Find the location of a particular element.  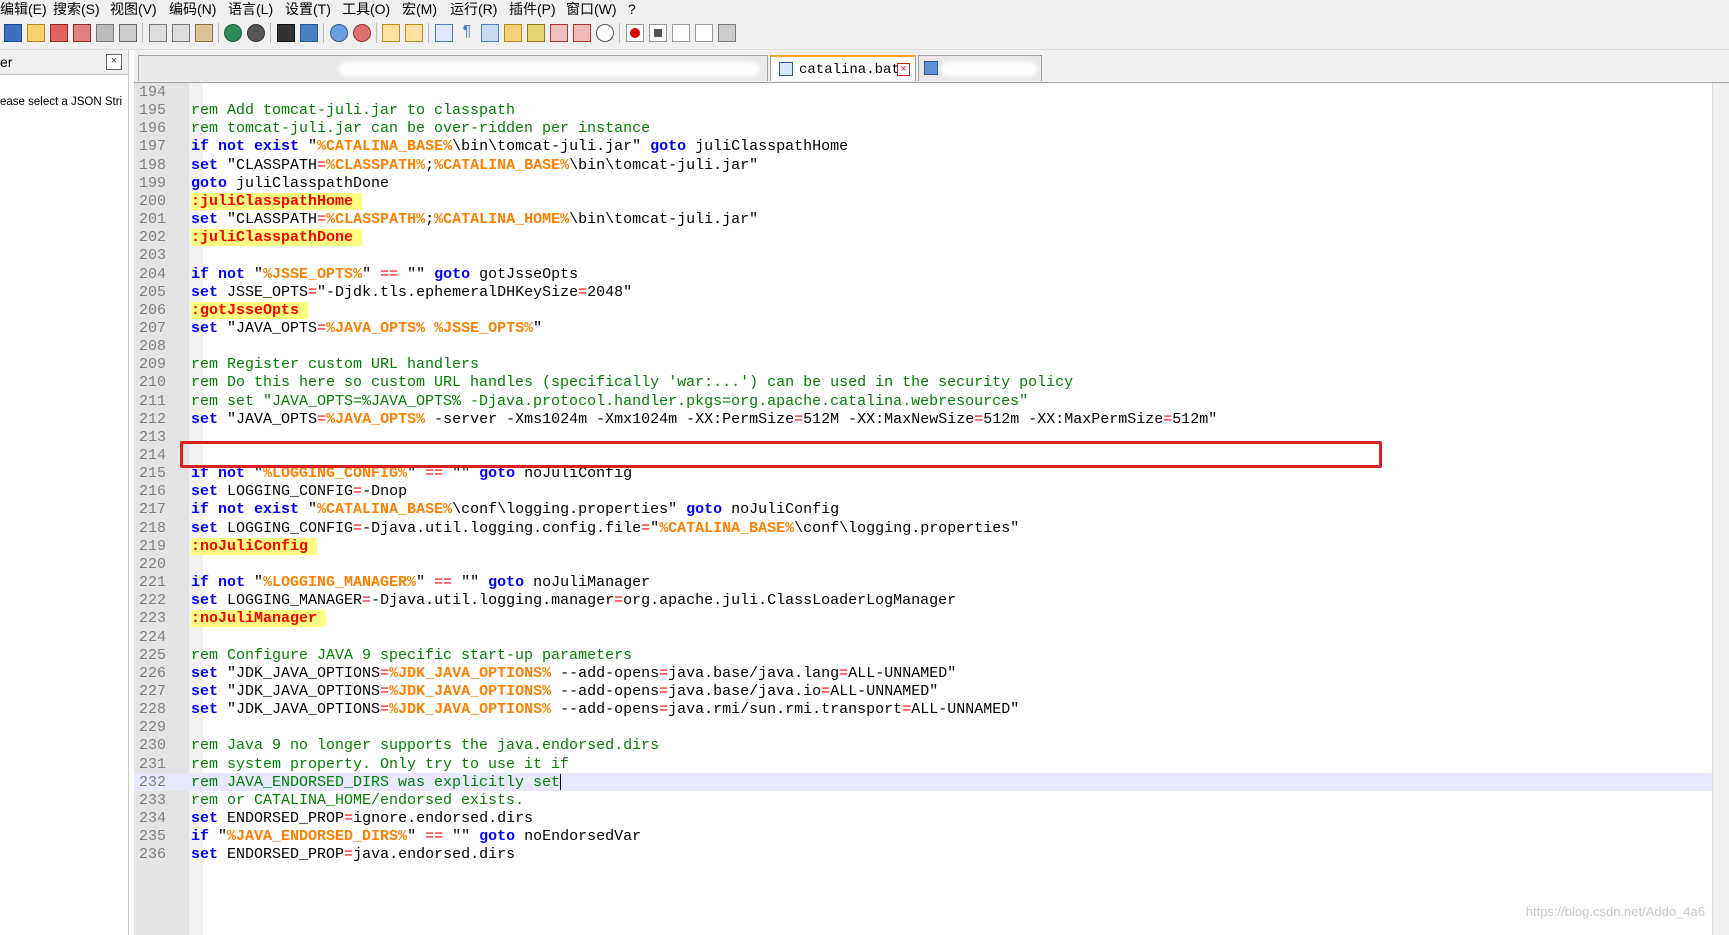

menu-item: 设置(T) is located at coordinates (308, 9).